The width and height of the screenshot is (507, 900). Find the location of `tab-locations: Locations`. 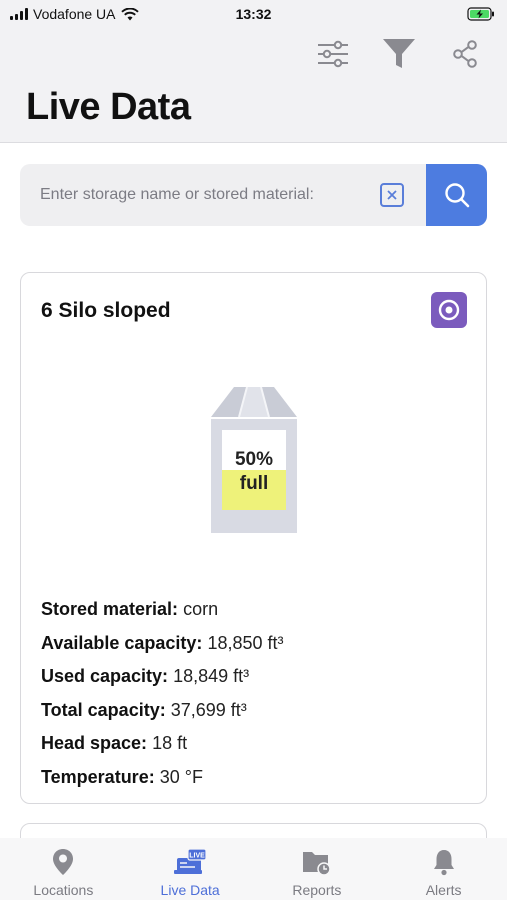

tab-locations: Locations is located at coordinates (63, 869).